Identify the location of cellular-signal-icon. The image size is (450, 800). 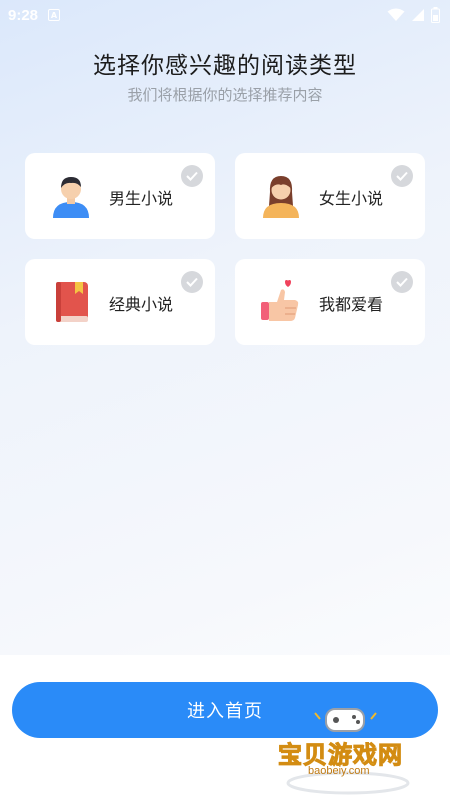
(418, 15).